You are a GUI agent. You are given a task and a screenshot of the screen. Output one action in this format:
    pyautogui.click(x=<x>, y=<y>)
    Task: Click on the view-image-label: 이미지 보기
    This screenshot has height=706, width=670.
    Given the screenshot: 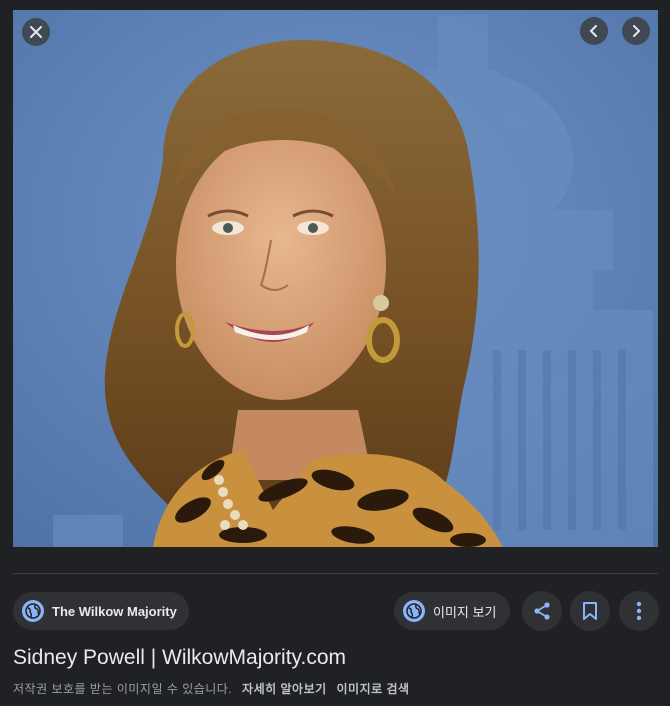 What is the action you would take?
    pyautogui.click(x=465, y=612)
    